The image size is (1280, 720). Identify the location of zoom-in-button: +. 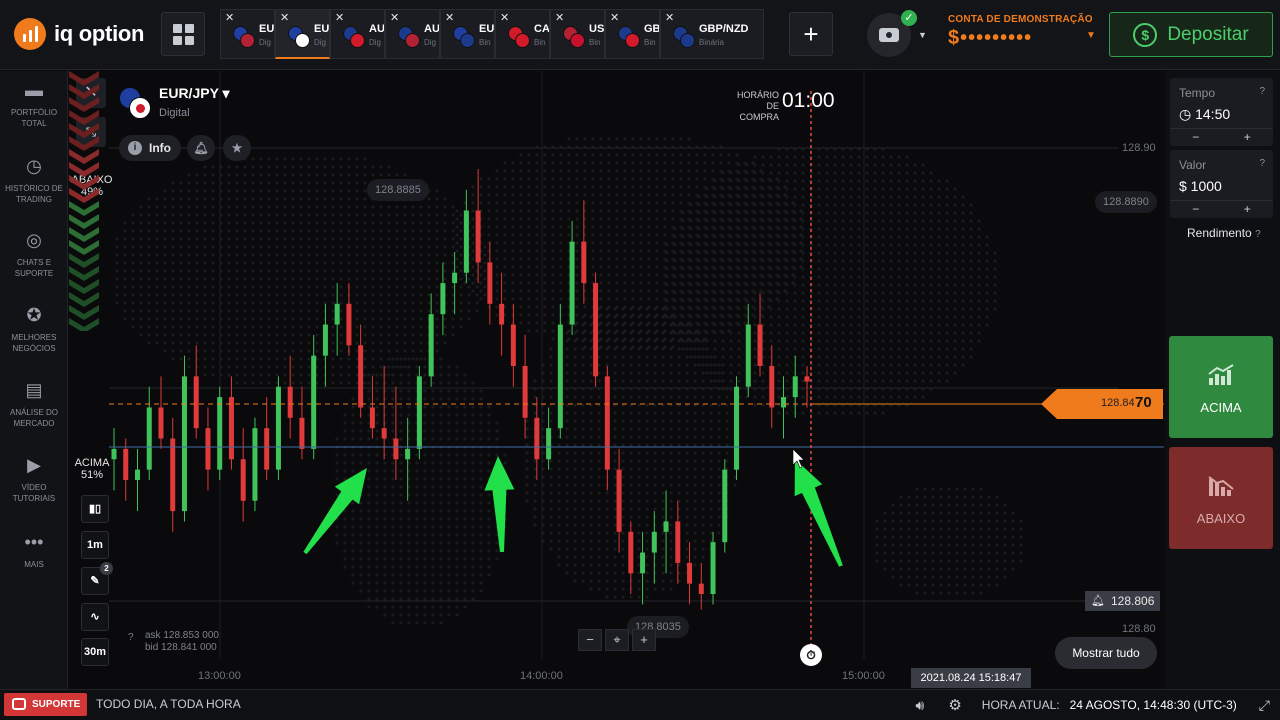
(644, 640).